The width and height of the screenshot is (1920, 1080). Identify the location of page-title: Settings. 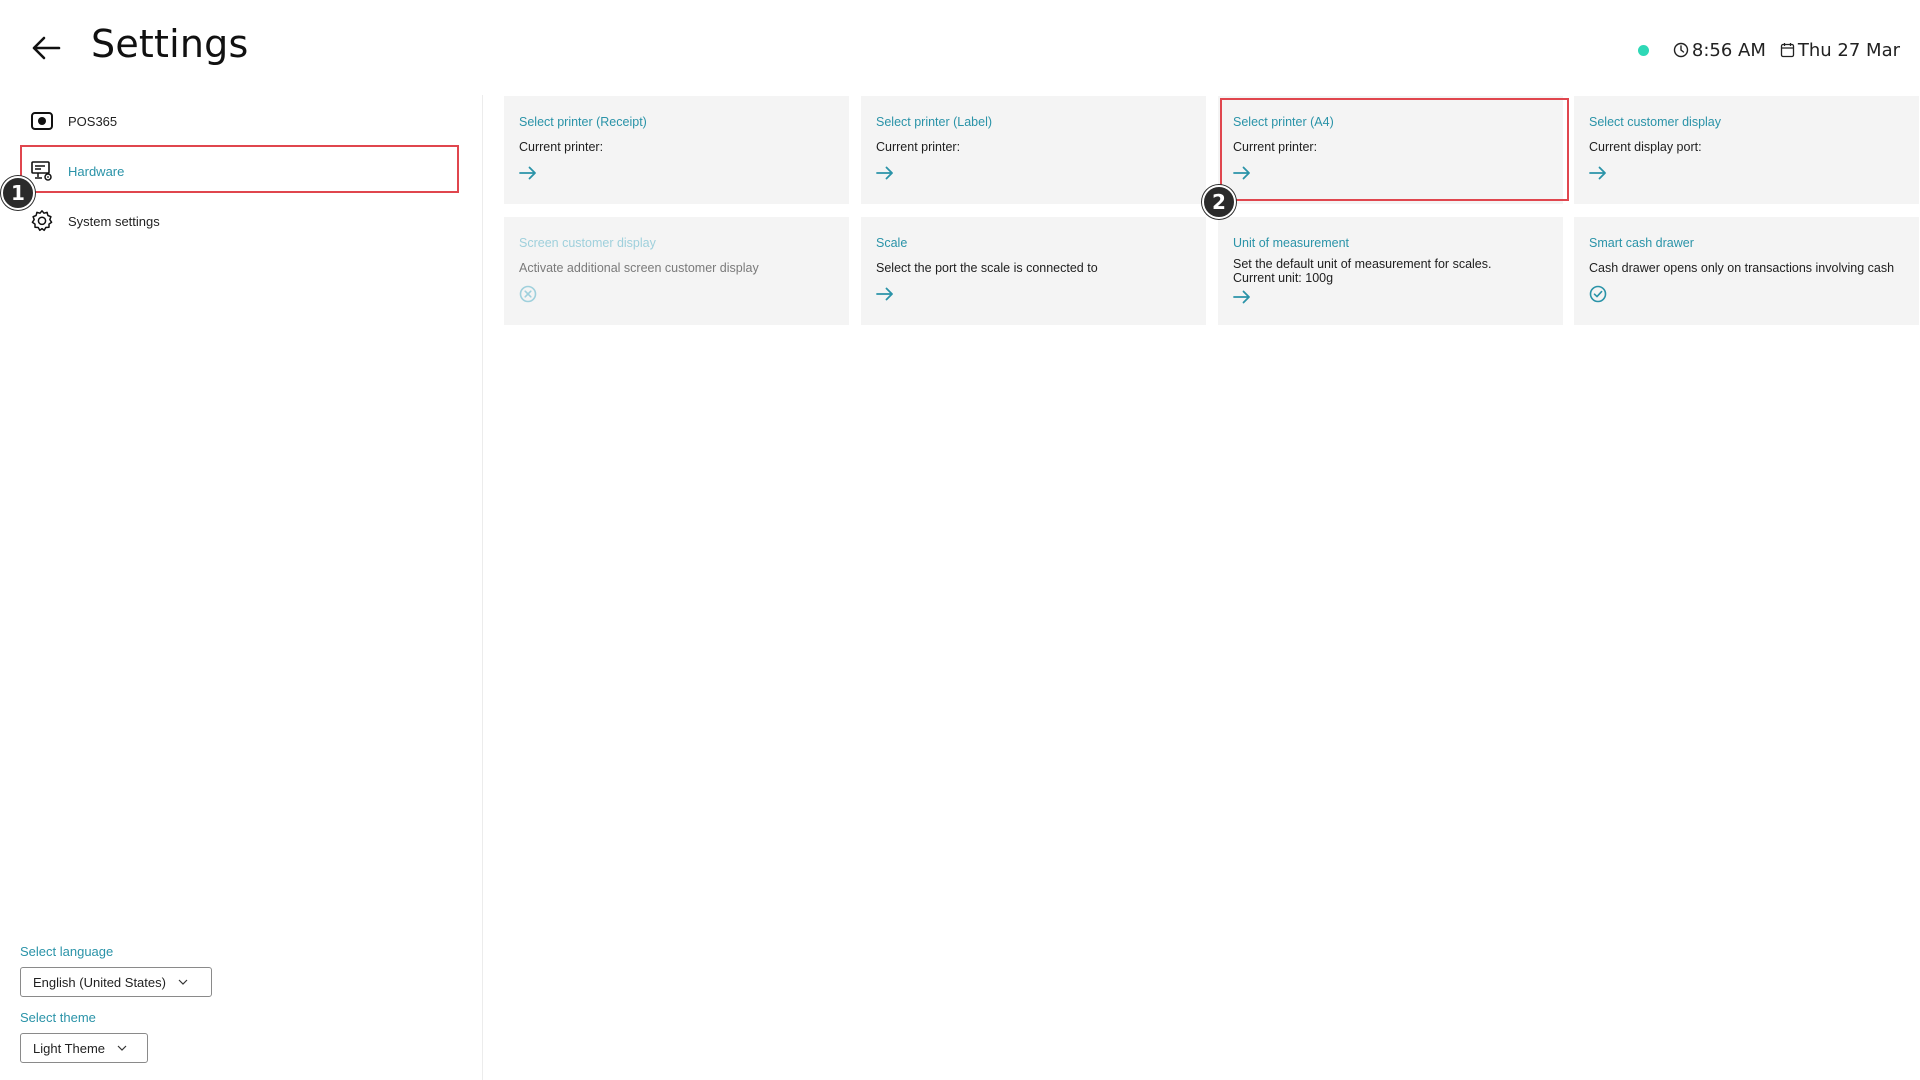
(170, 44).